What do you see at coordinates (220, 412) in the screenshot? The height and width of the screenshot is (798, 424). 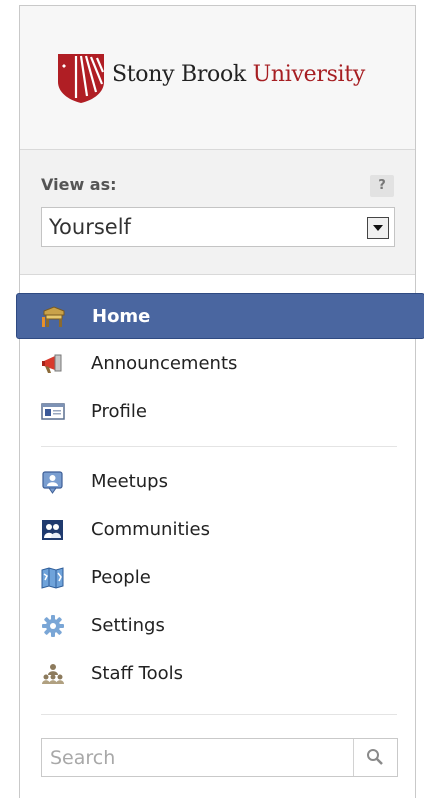 I see `nav-item-profile: Profile` at bounding box center [220, 412].